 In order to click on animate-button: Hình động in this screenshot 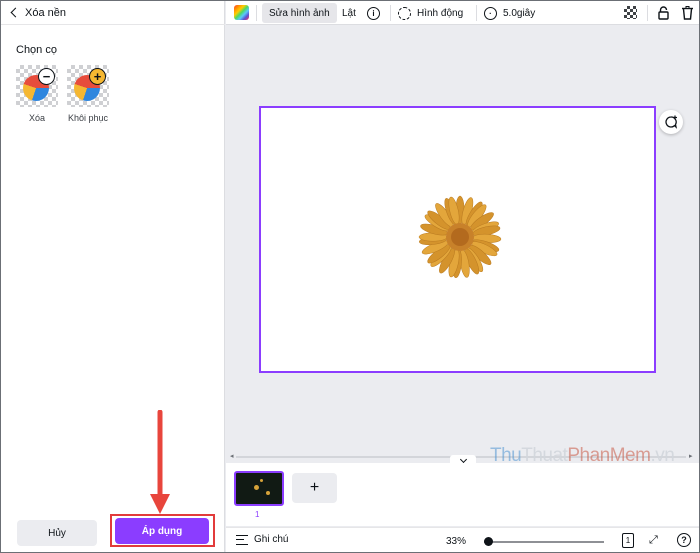, I will do `click(430, 13)`.